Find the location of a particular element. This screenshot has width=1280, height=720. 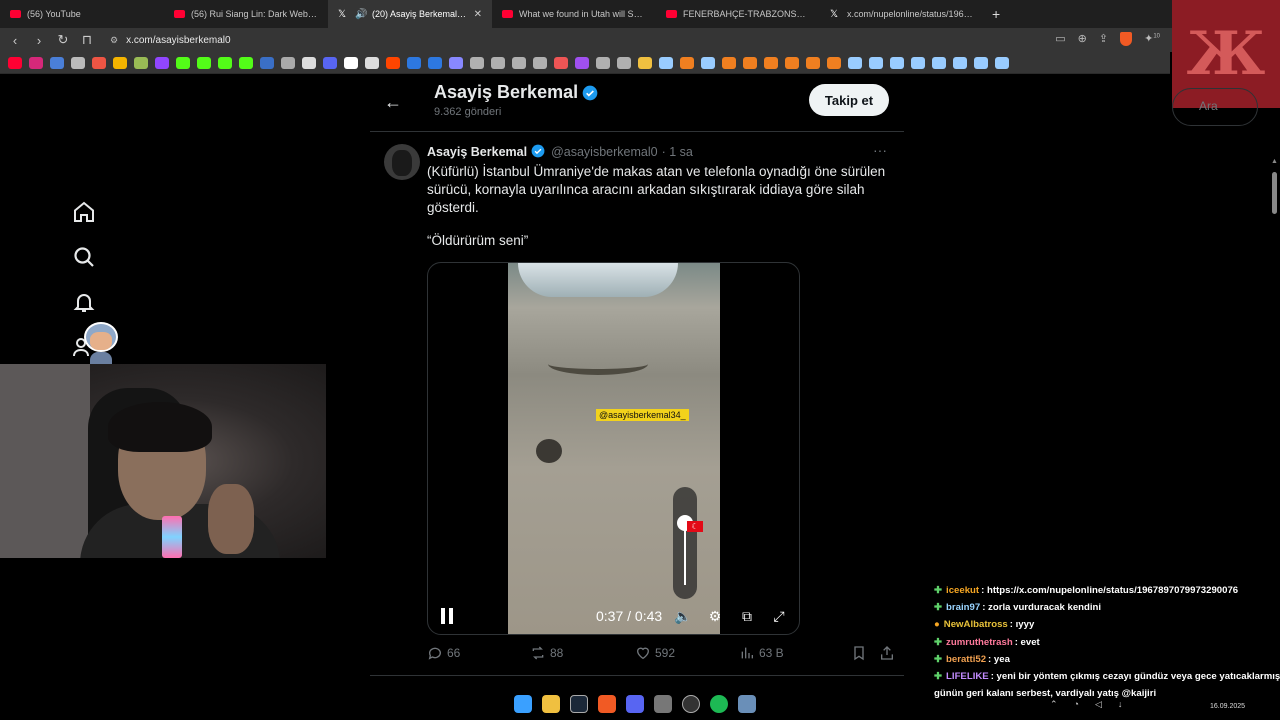

bookmark-chrome-icon is located at coordinates (141, 62).